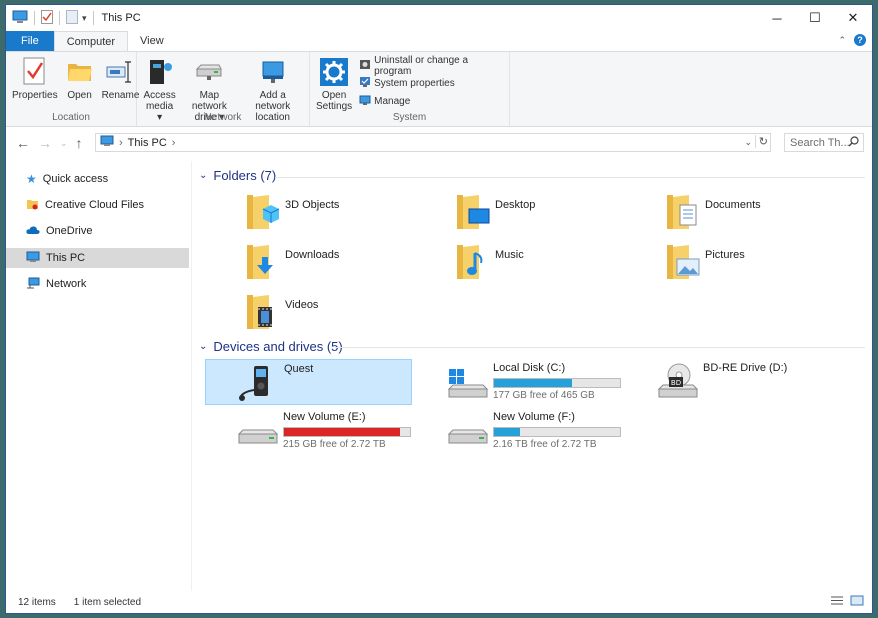  Describe the element at coordinates (334, 106) in the screenshot. I see `open-settings-label-2: Settings` at that location.